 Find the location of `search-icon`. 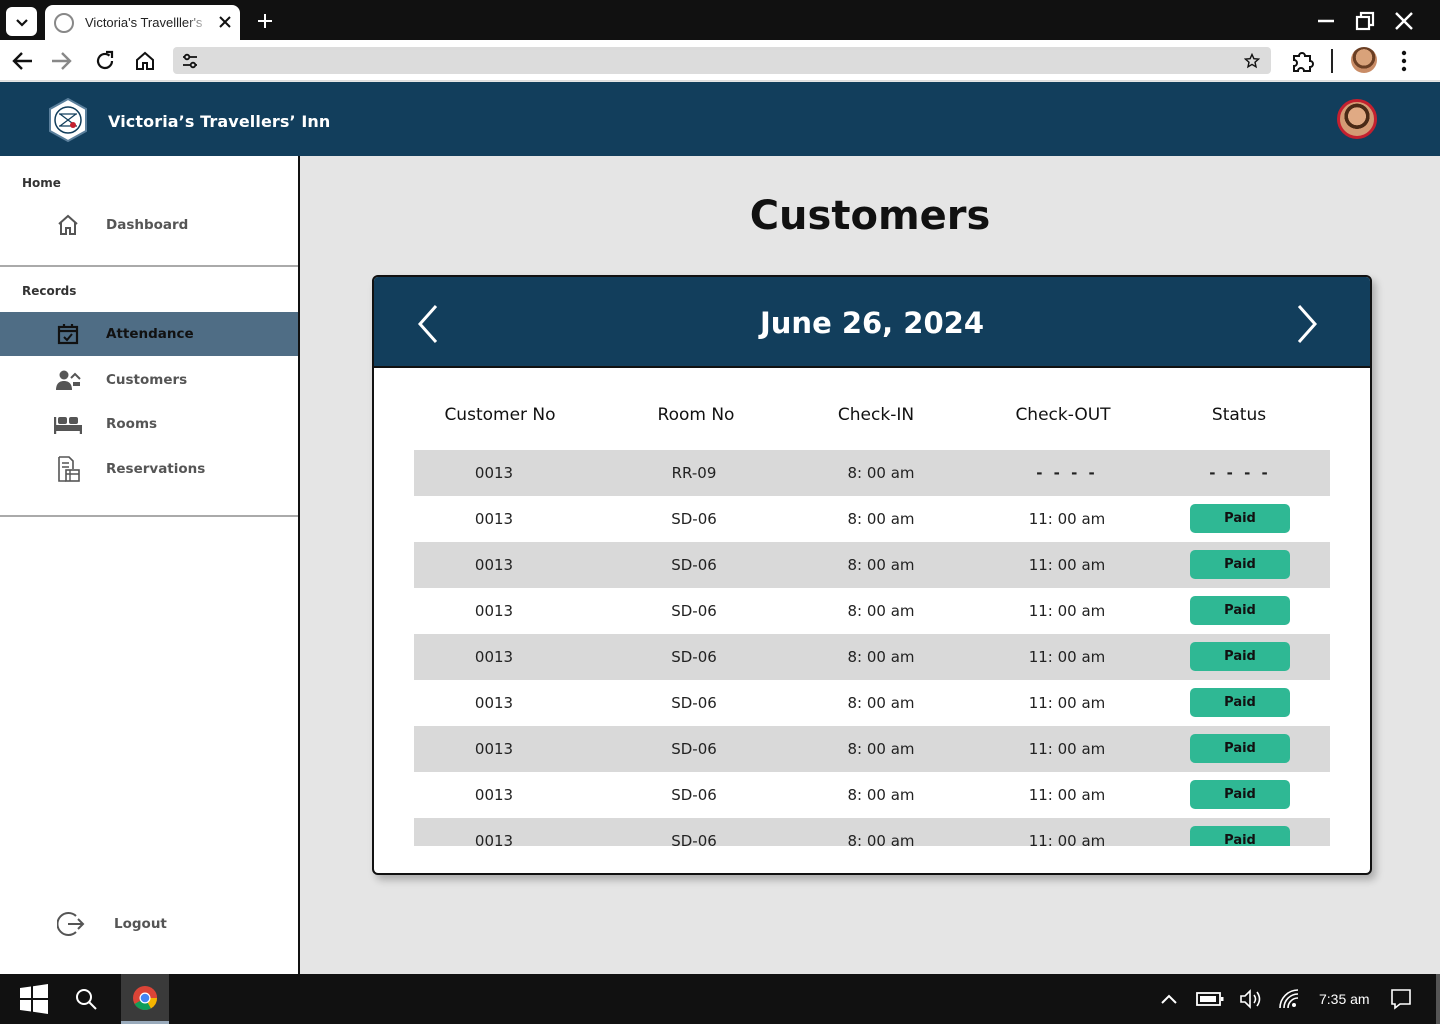

search-icon is located at coordinates (86, 999).